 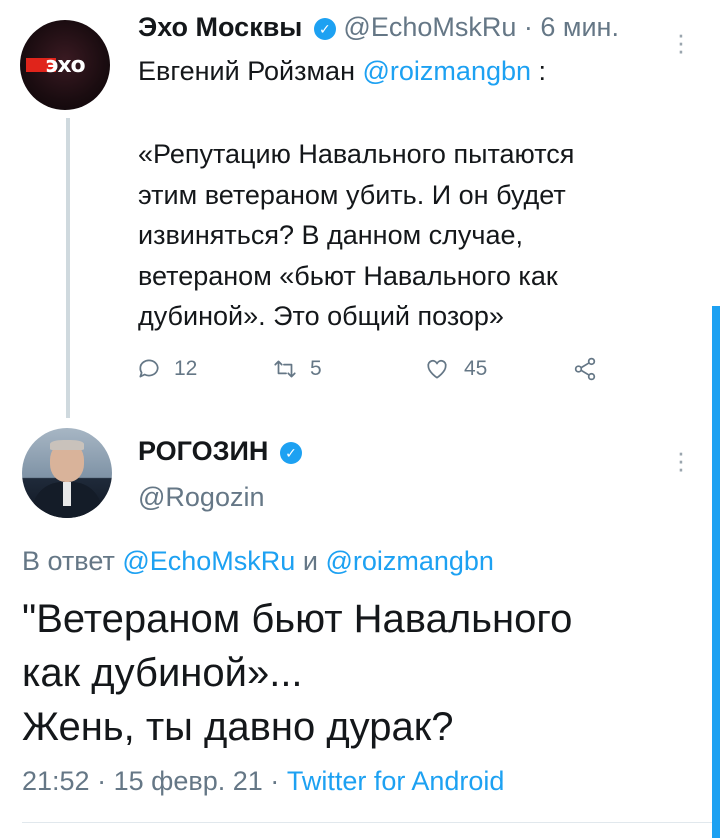 What do you see at coordinates (68, 561) in the screenshot?
I see `reply-prefix: В ответ` at bounding box center [68, 561].